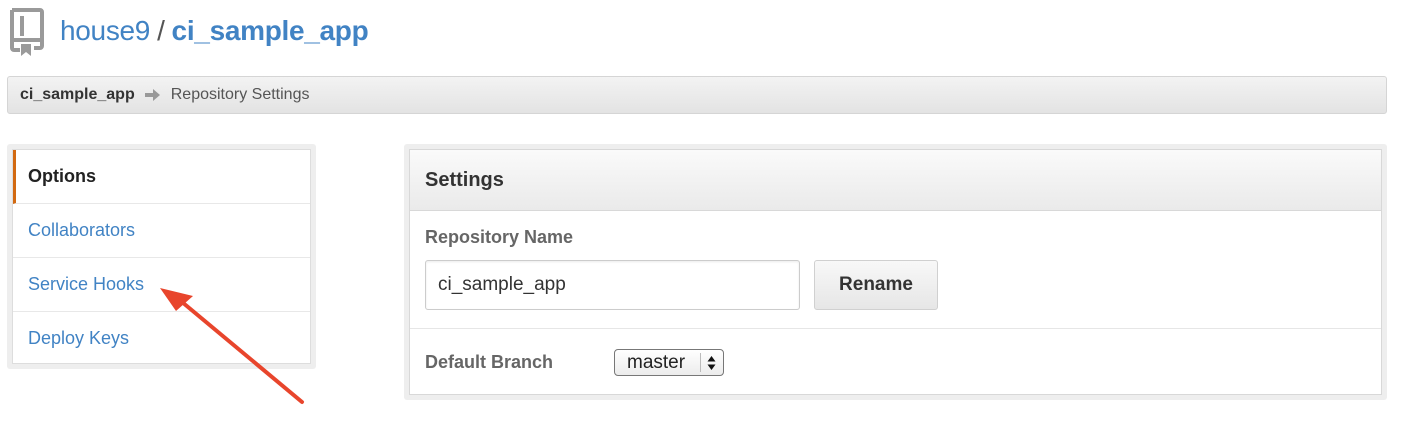 The image size is (1403, 435). I want to click on sidebar-item-deploy-keys: Deploy Keys, so click(161, 338).